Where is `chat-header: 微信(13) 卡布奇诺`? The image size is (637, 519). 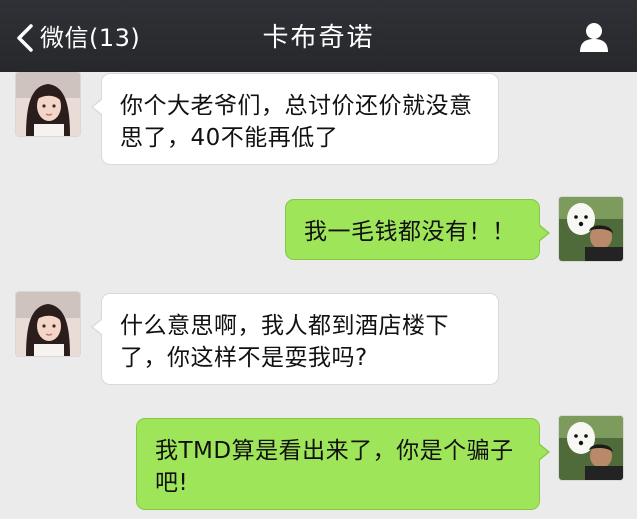 chat-header: 微信(13) 卡布奇诺 is located at coordinates (318, 36).